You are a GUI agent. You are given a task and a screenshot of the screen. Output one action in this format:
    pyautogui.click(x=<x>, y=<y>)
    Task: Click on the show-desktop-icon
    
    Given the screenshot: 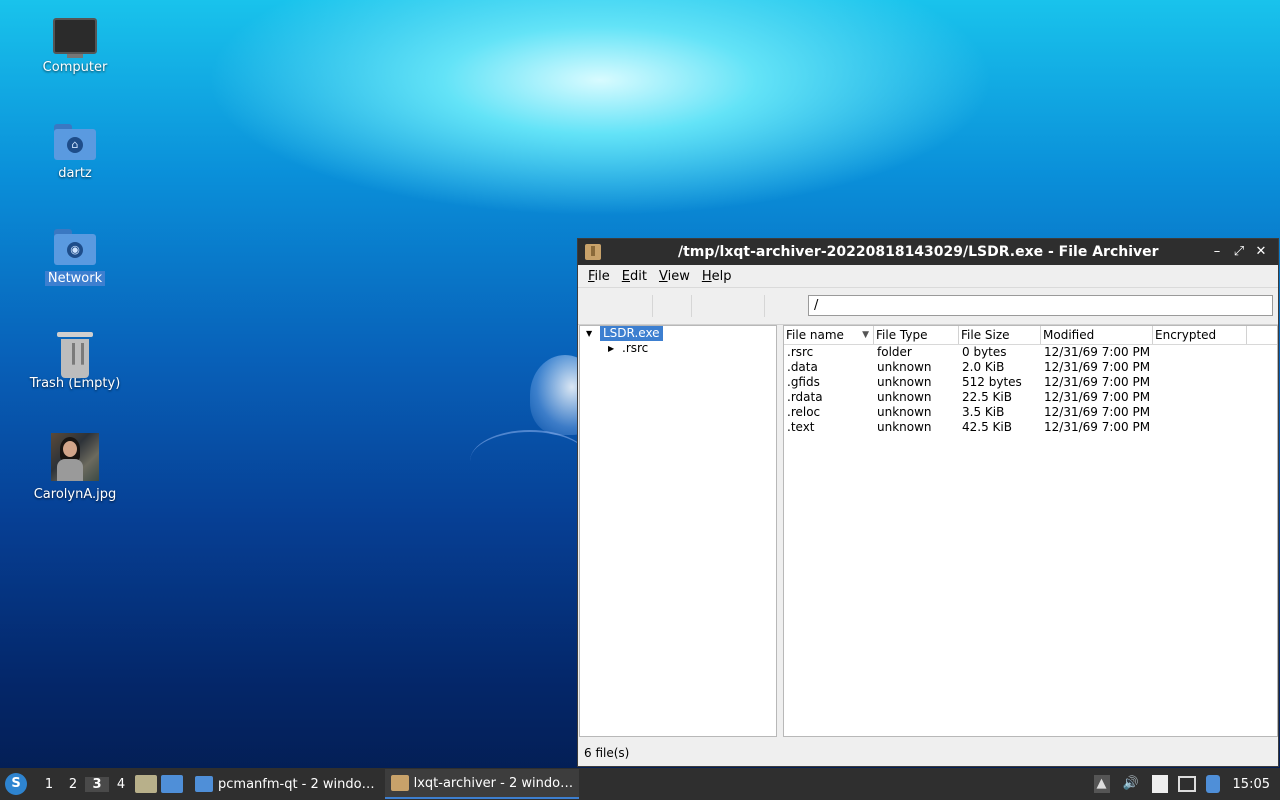 What is the action you would take?
    pyautogui.click(x=172, y=784)
    